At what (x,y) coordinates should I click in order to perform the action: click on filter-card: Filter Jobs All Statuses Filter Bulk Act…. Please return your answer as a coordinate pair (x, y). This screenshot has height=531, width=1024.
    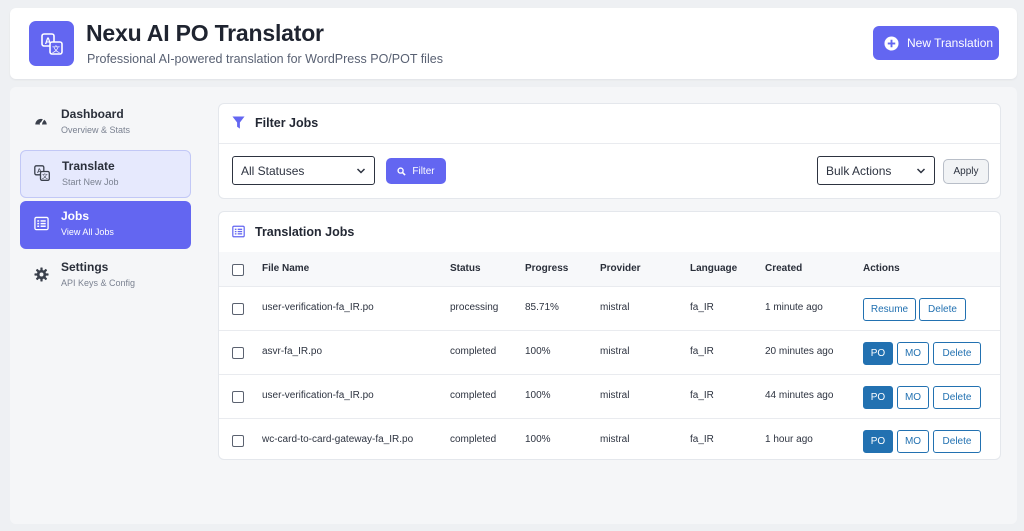
    Looking at the image, I should click on (609, 151).